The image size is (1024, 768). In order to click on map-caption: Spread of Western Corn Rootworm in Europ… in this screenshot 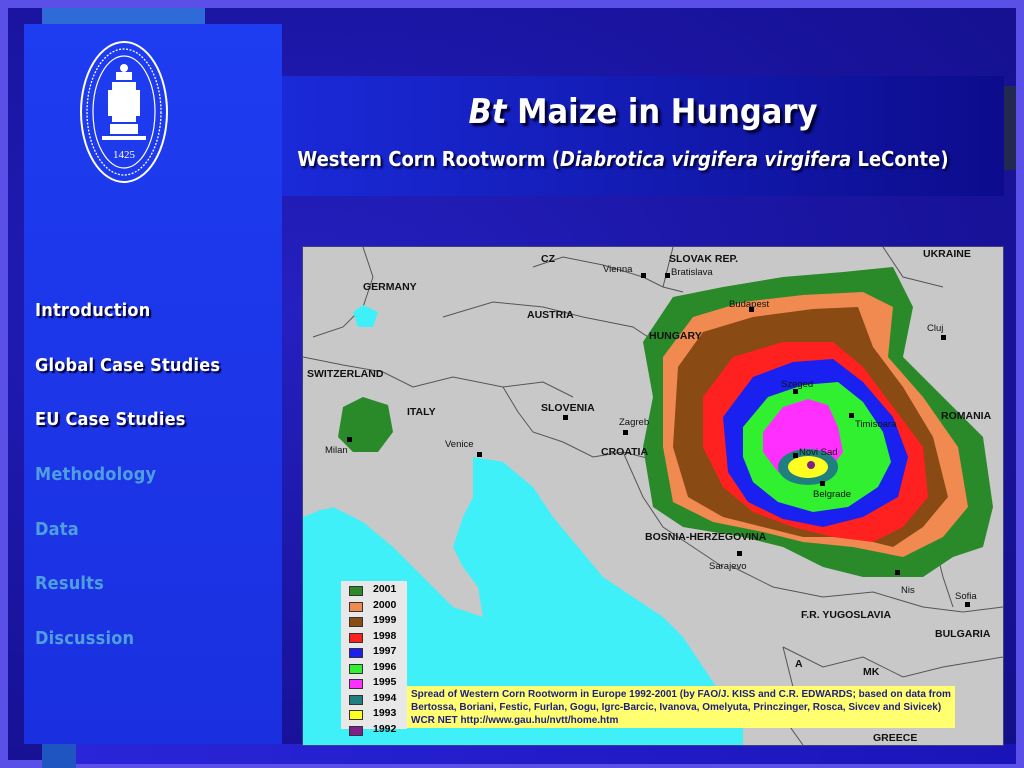, I will do `click(681, 707)`.